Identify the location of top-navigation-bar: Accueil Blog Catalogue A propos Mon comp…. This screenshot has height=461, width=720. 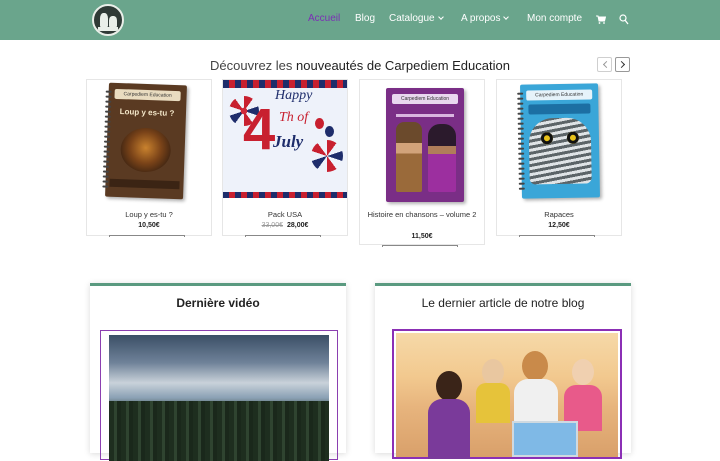
(360, 20).